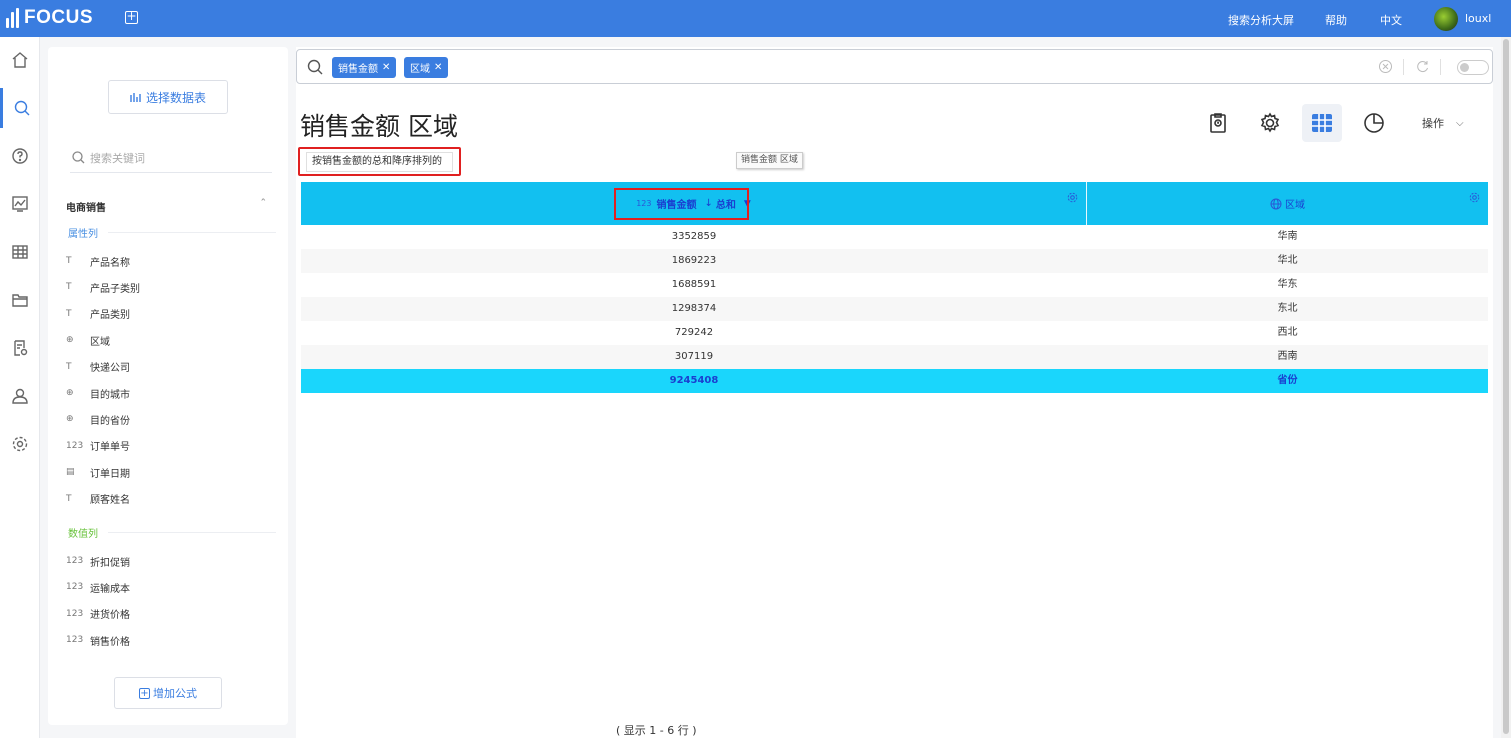  Describe the element at coordinates (1460, 123) in the screenshot. I see `chevron-down-icon: ⌵` at that location.